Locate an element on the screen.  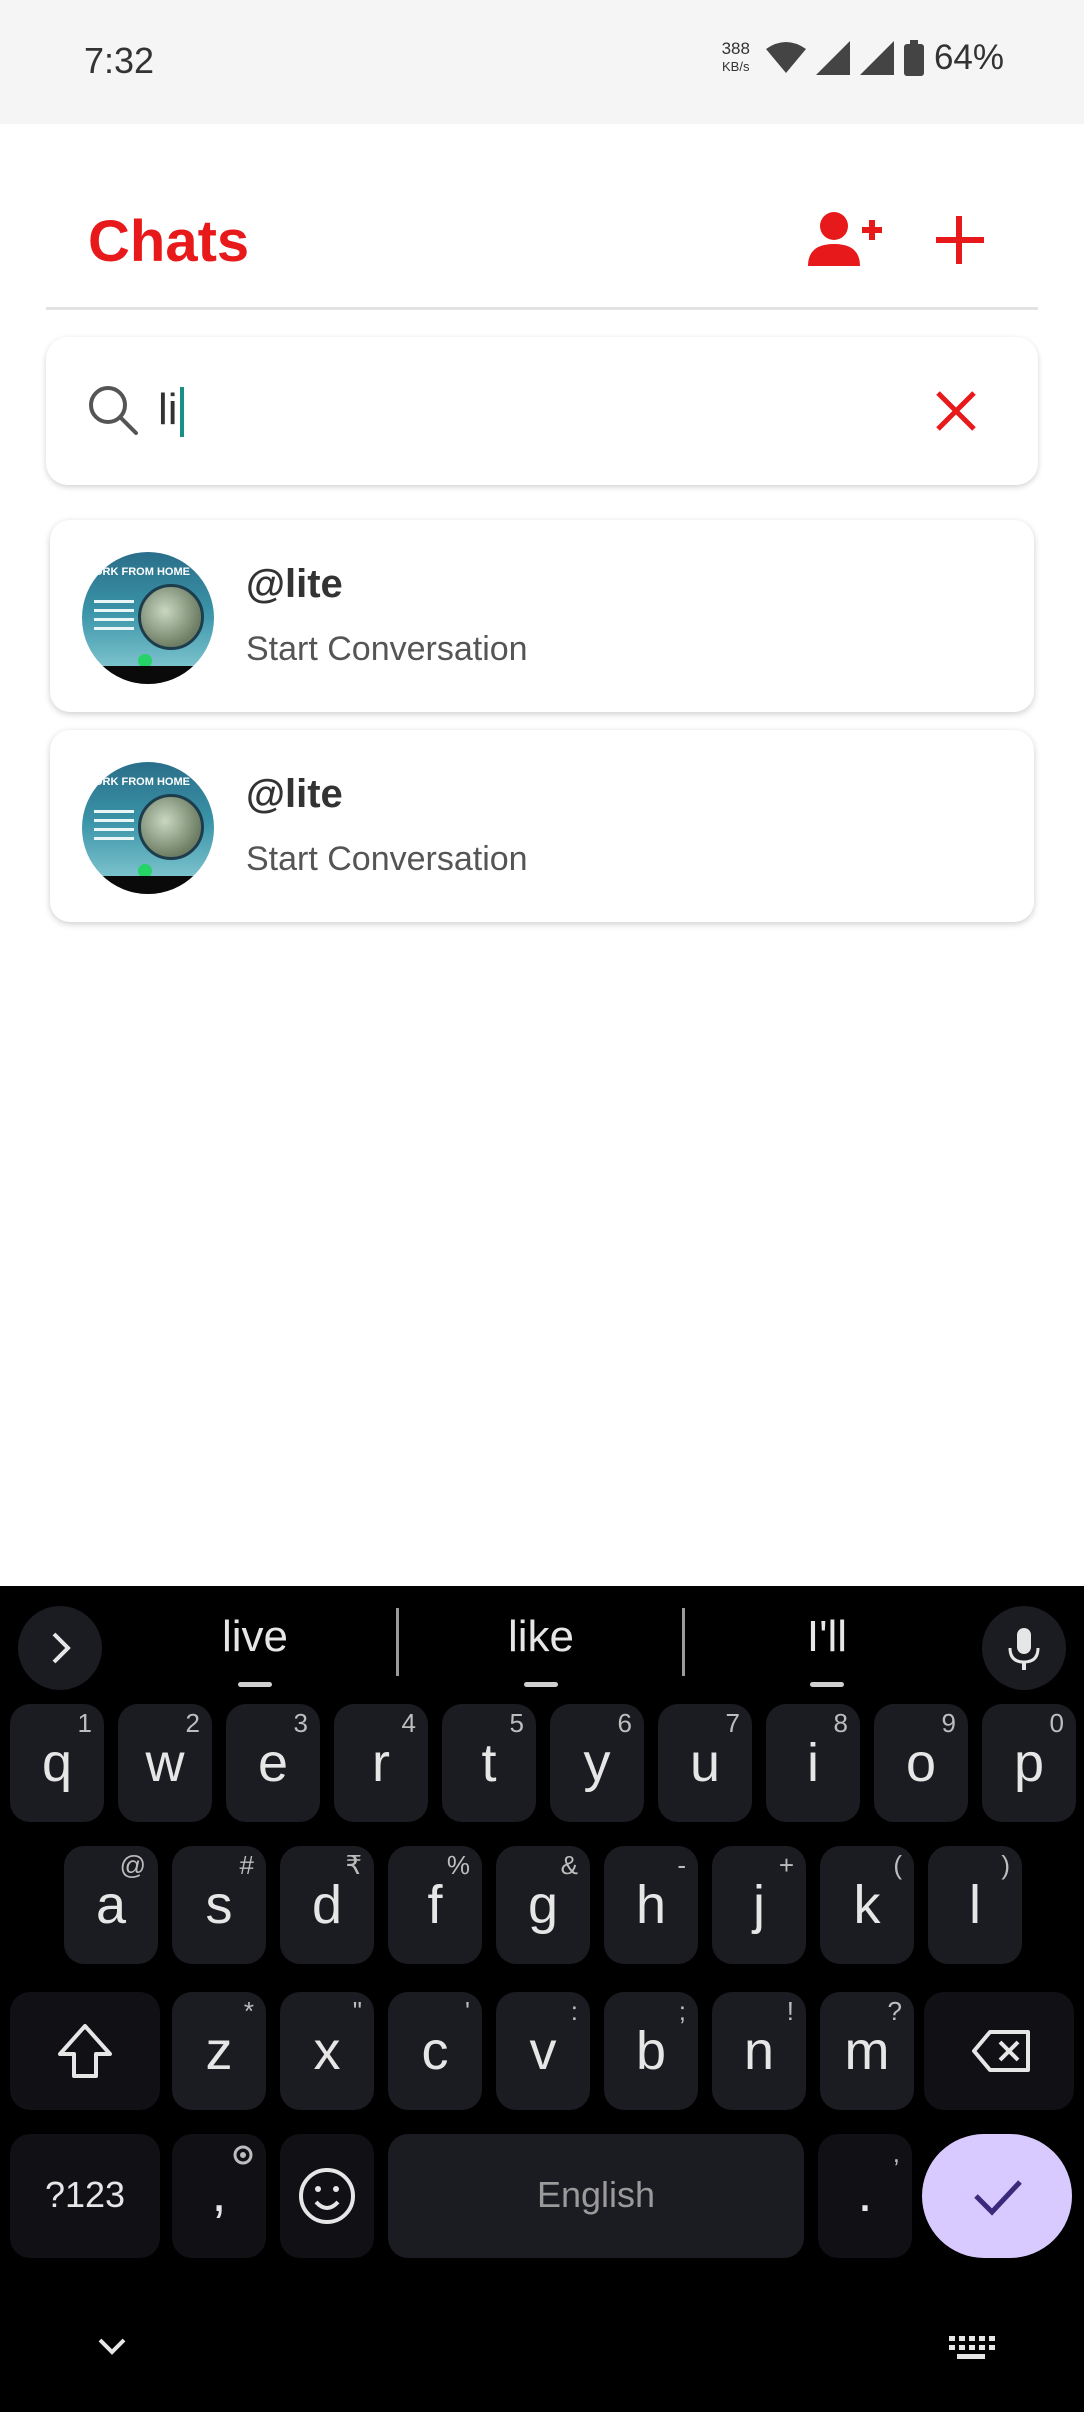
close-icon is located at coordinates (956, 411).